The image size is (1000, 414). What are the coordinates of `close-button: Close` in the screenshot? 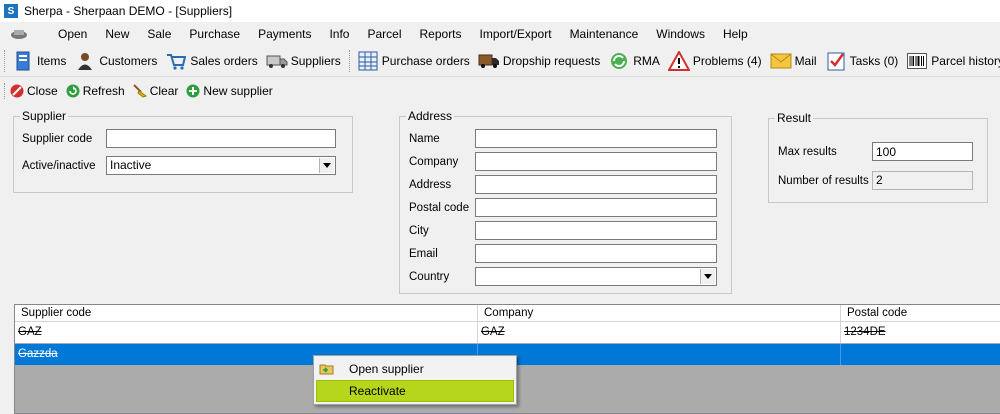 It's located at (34, 91).